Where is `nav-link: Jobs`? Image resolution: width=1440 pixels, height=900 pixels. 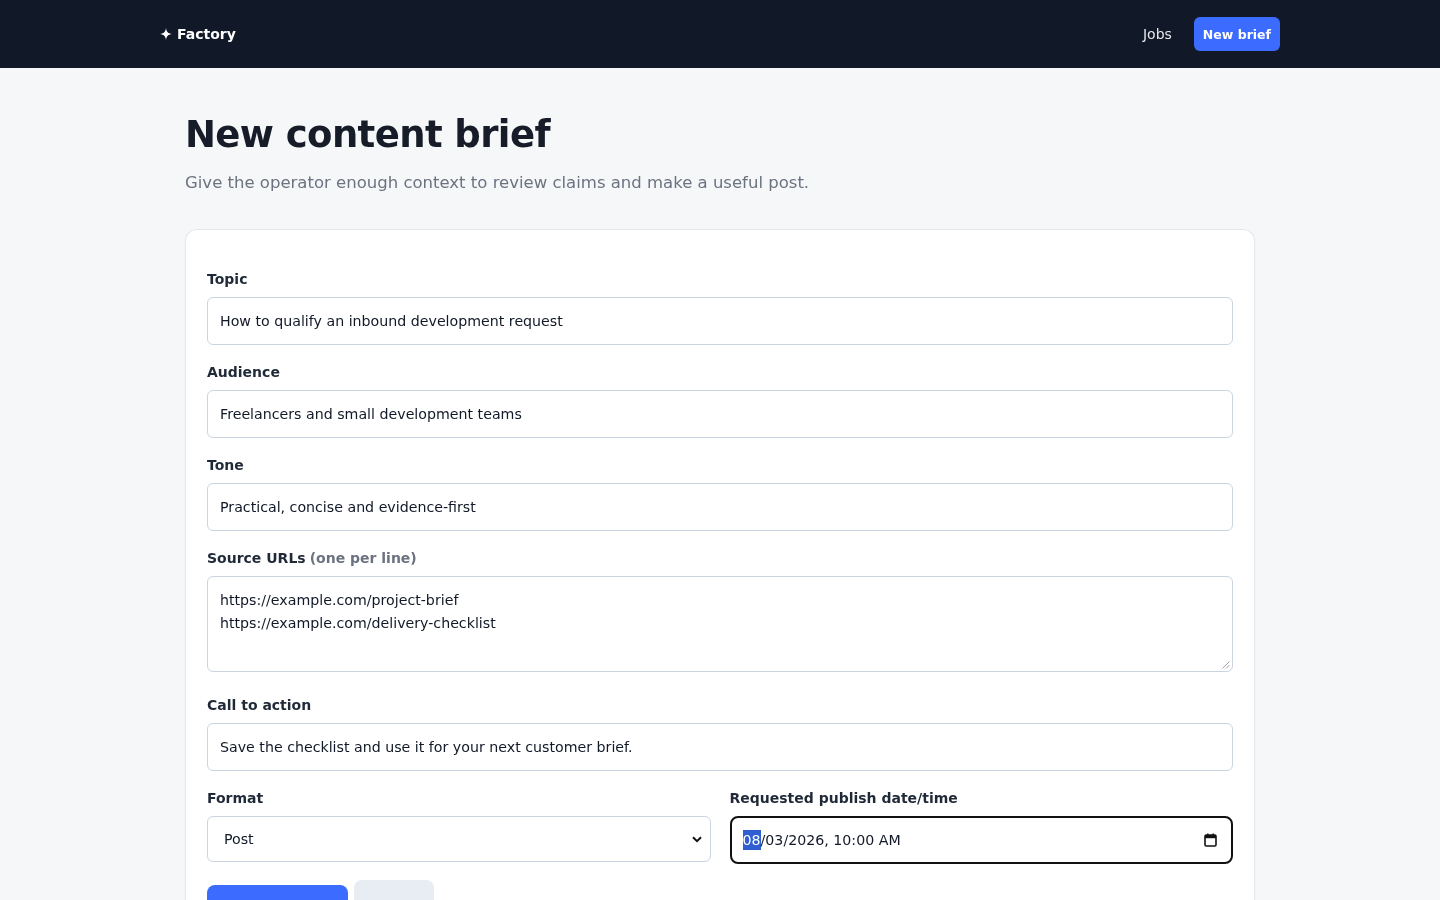 nav-link: Jobs is located at coordinates (1157, 34).